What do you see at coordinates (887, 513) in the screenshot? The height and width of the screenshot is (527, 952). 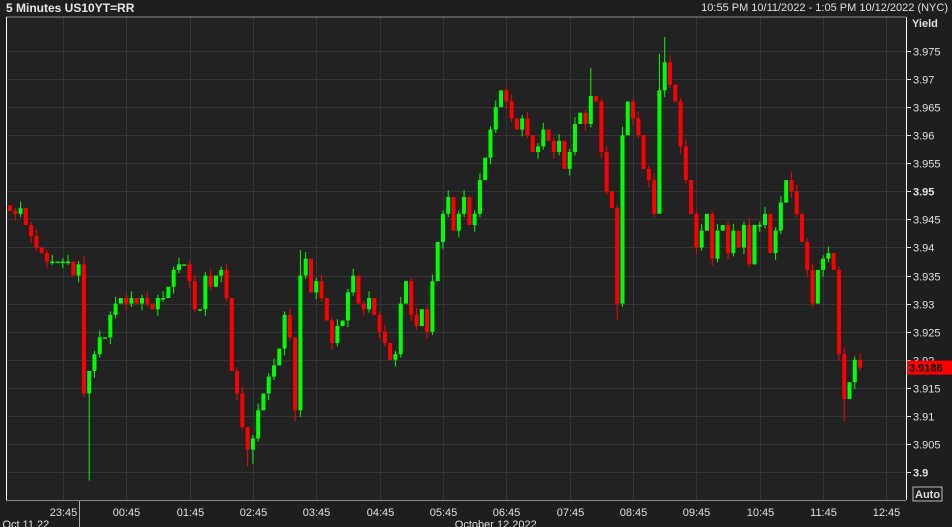 I see `x-tick-label: 12:45` at bounding box center [887, 513].